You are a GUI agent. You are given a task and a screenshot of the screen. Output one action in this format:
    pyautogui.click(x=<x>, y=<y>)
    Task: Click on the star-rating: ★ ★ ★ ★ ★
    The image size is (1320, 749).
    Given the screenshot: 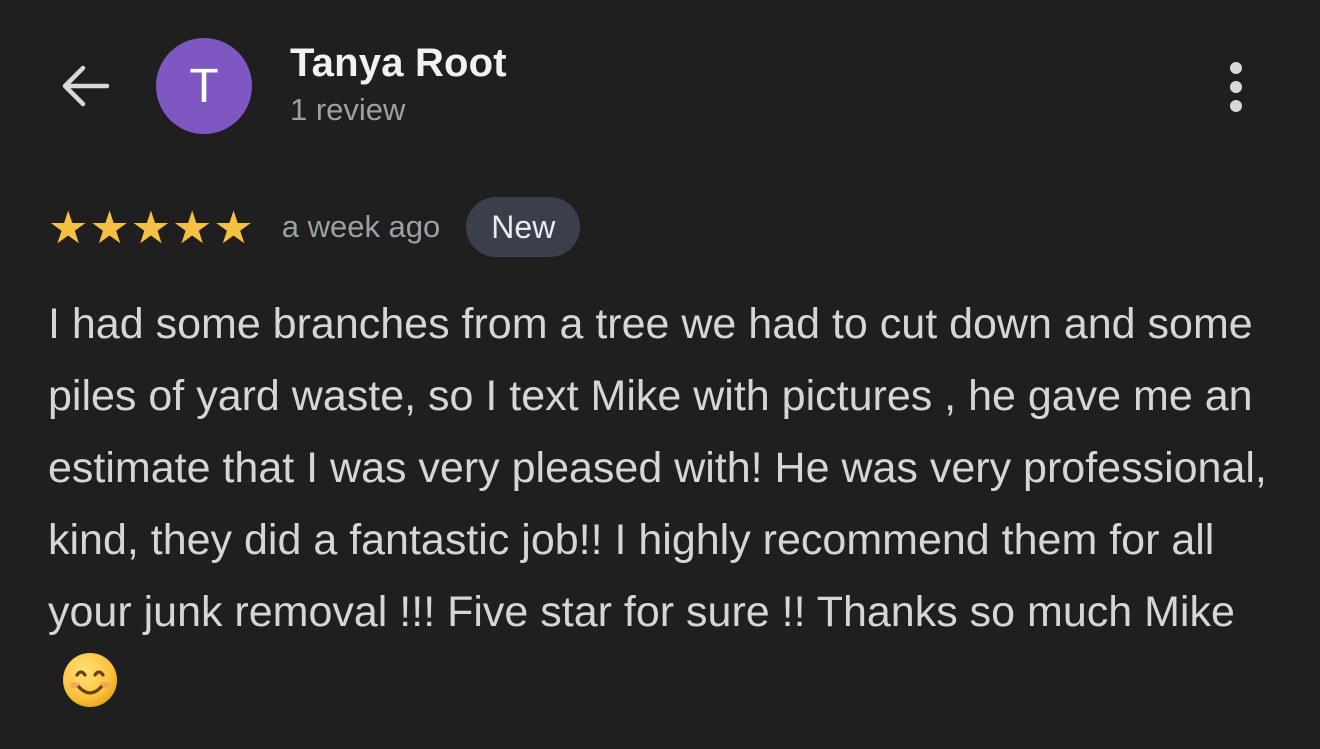 What is the action you would take?
    pyautogui.click(x=151, y=227)
    